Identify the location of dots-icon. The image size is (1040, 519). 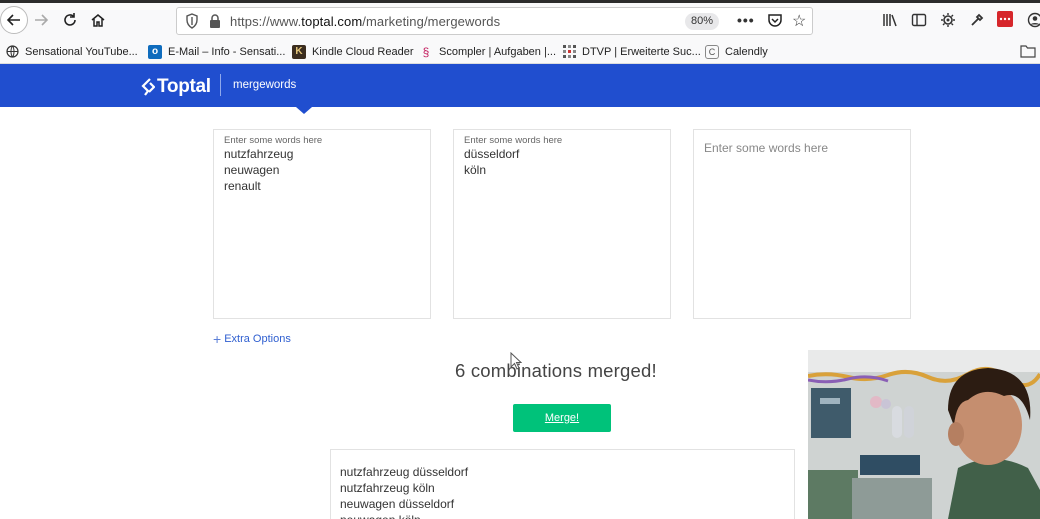
(1005, 19).